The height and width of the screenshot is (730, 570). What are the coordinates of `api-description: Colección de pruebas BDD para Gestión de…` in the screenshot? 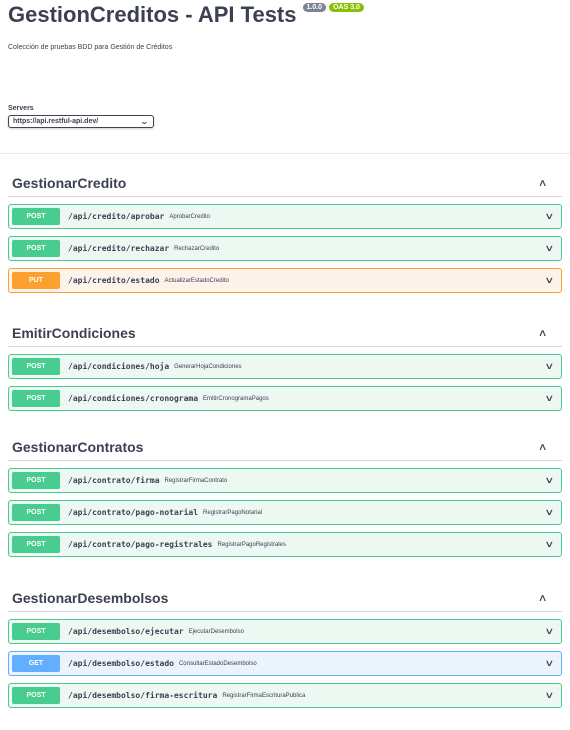 It's located at (90, 47).